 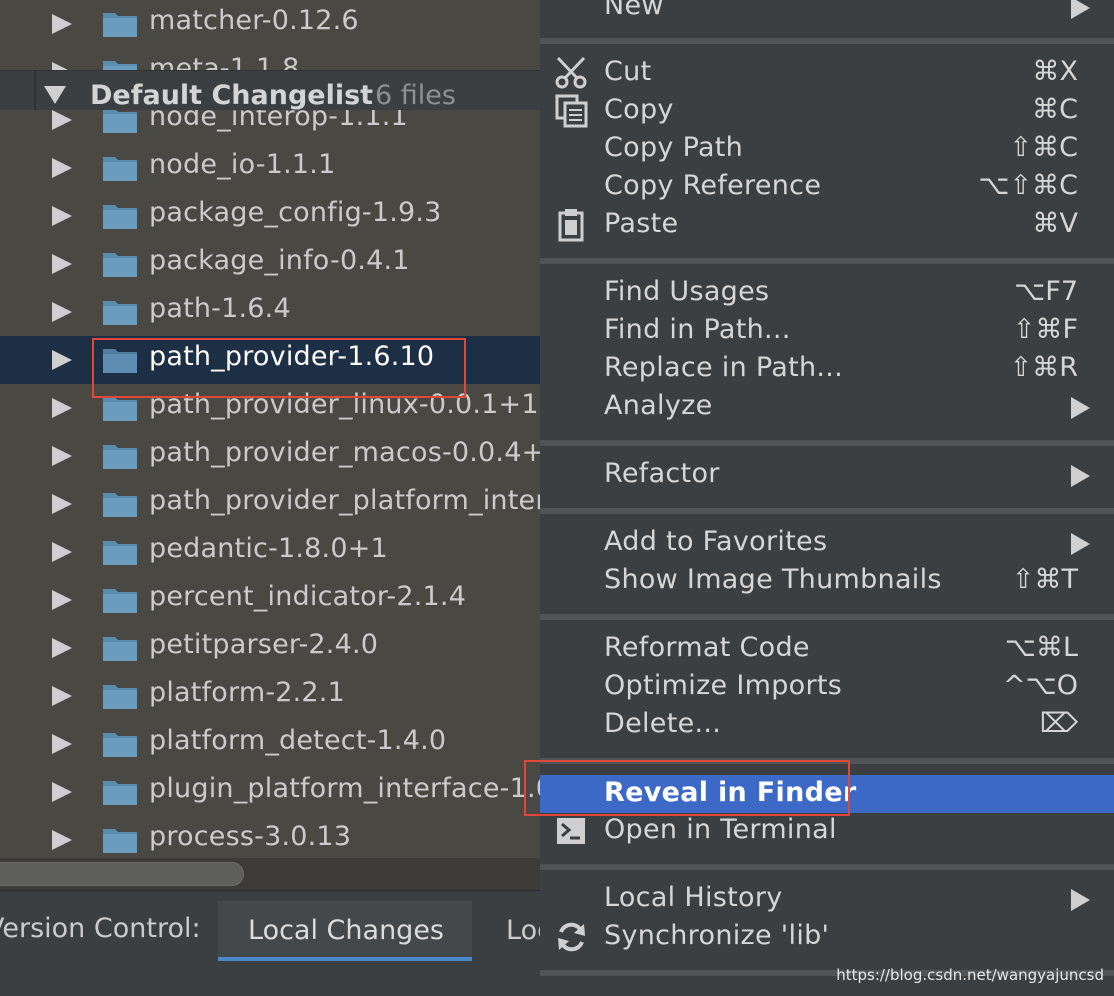 I want to click on menu-item-add-to-favorites: Add to Favorites, so click(x=827, y=543).